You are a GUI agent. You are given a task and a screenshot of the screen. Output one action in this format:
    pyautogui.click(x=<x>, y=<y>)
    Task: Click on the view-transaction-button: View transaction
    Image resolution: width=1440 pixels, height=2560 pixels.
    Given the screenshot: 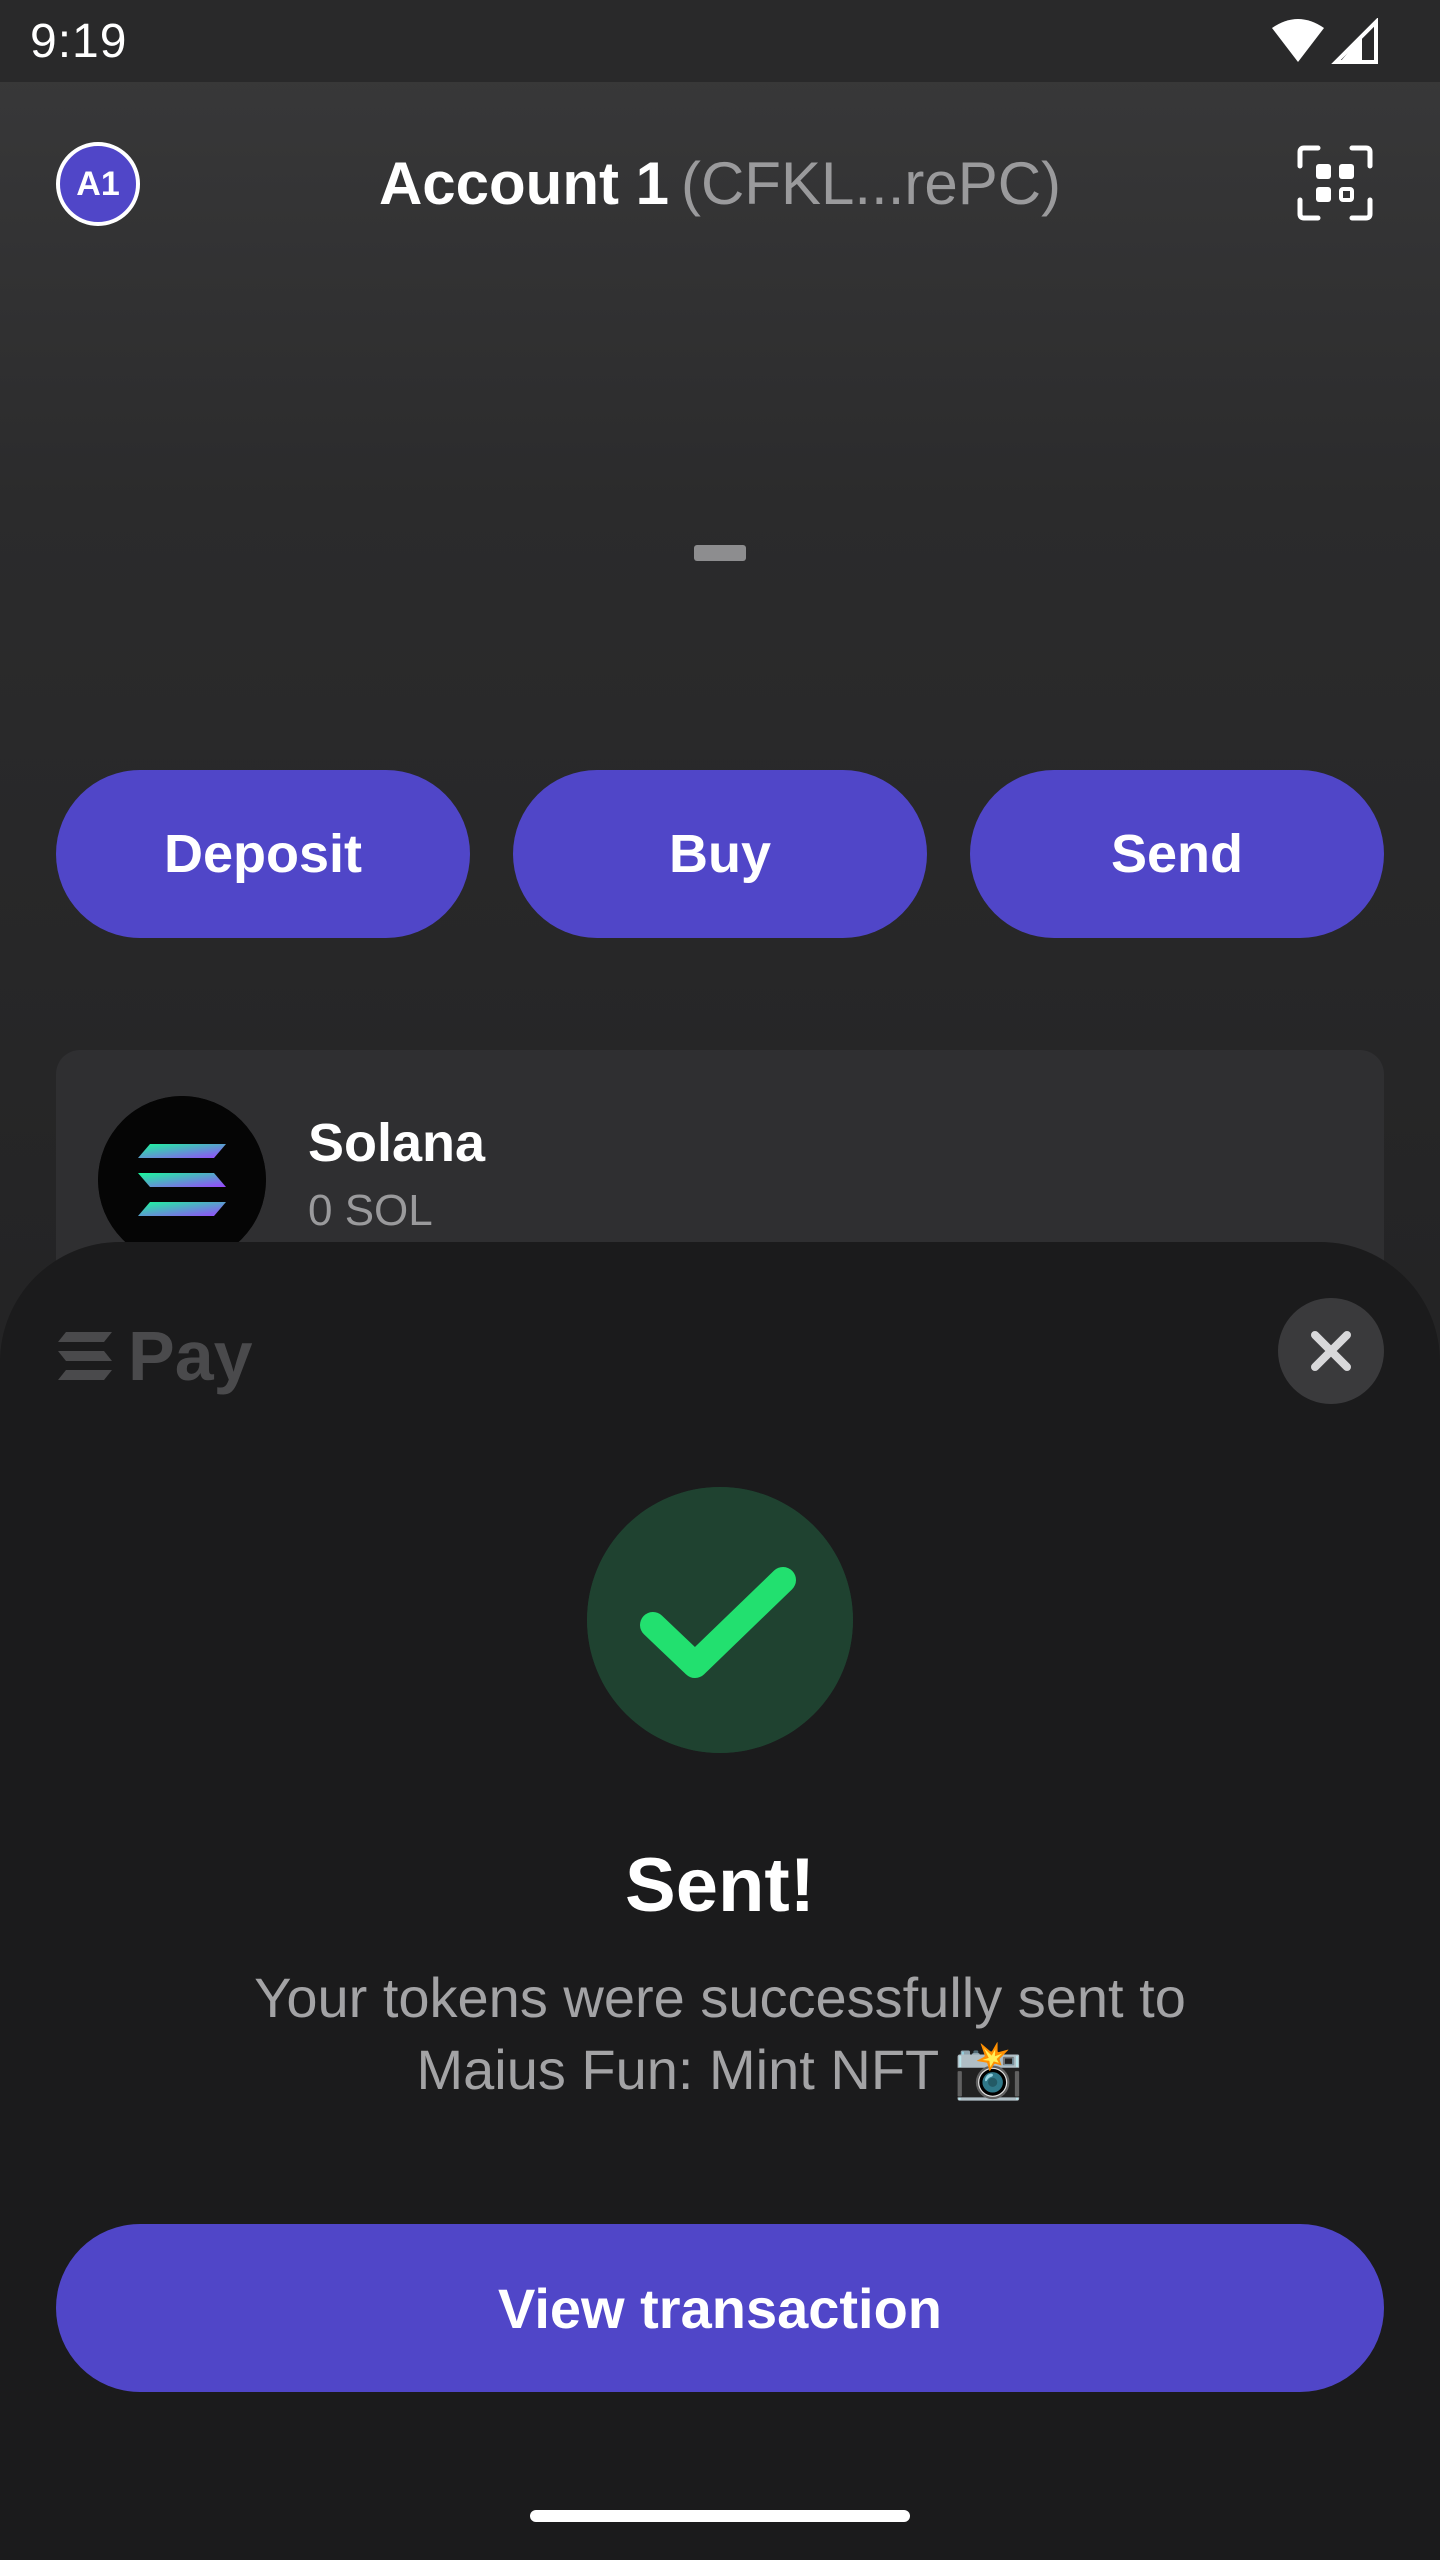 What is the action you would take?
    pyautogui.click(x=720, y=2308)
    